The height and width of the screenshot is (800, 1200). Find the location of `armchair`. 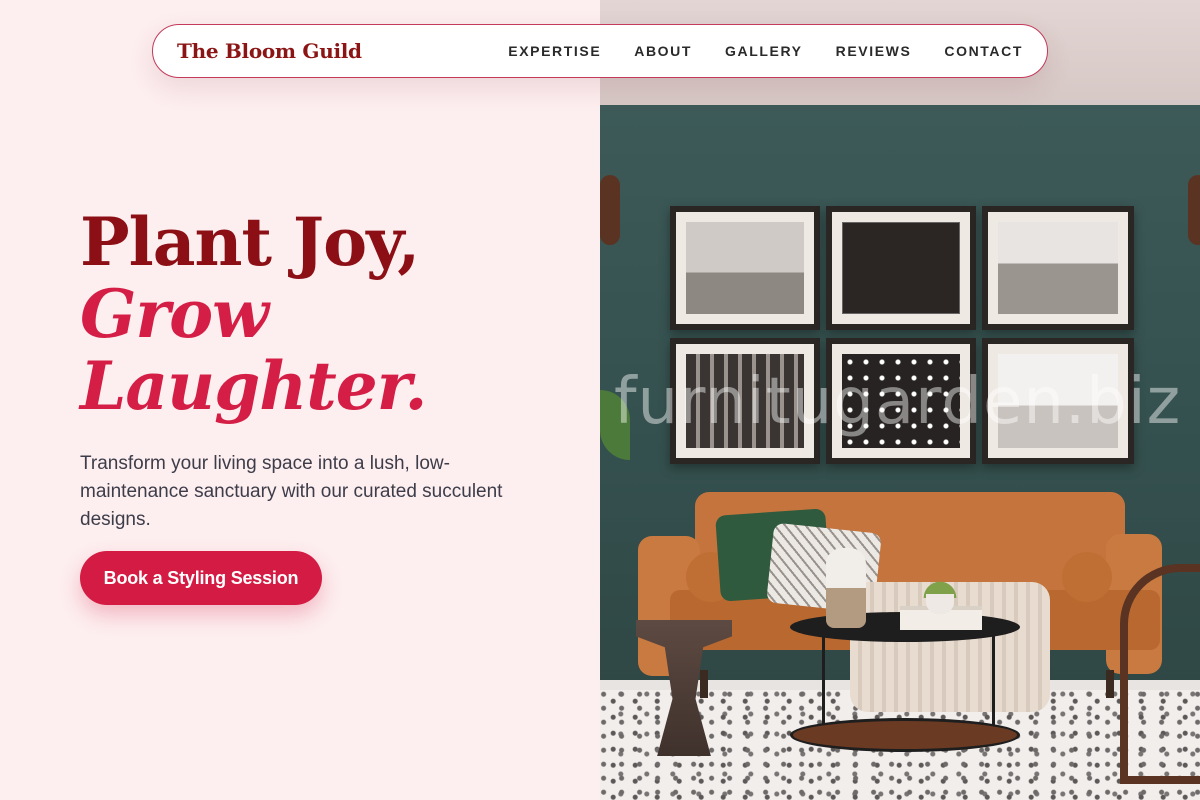

armchair is located at coordinates (1160, 674).